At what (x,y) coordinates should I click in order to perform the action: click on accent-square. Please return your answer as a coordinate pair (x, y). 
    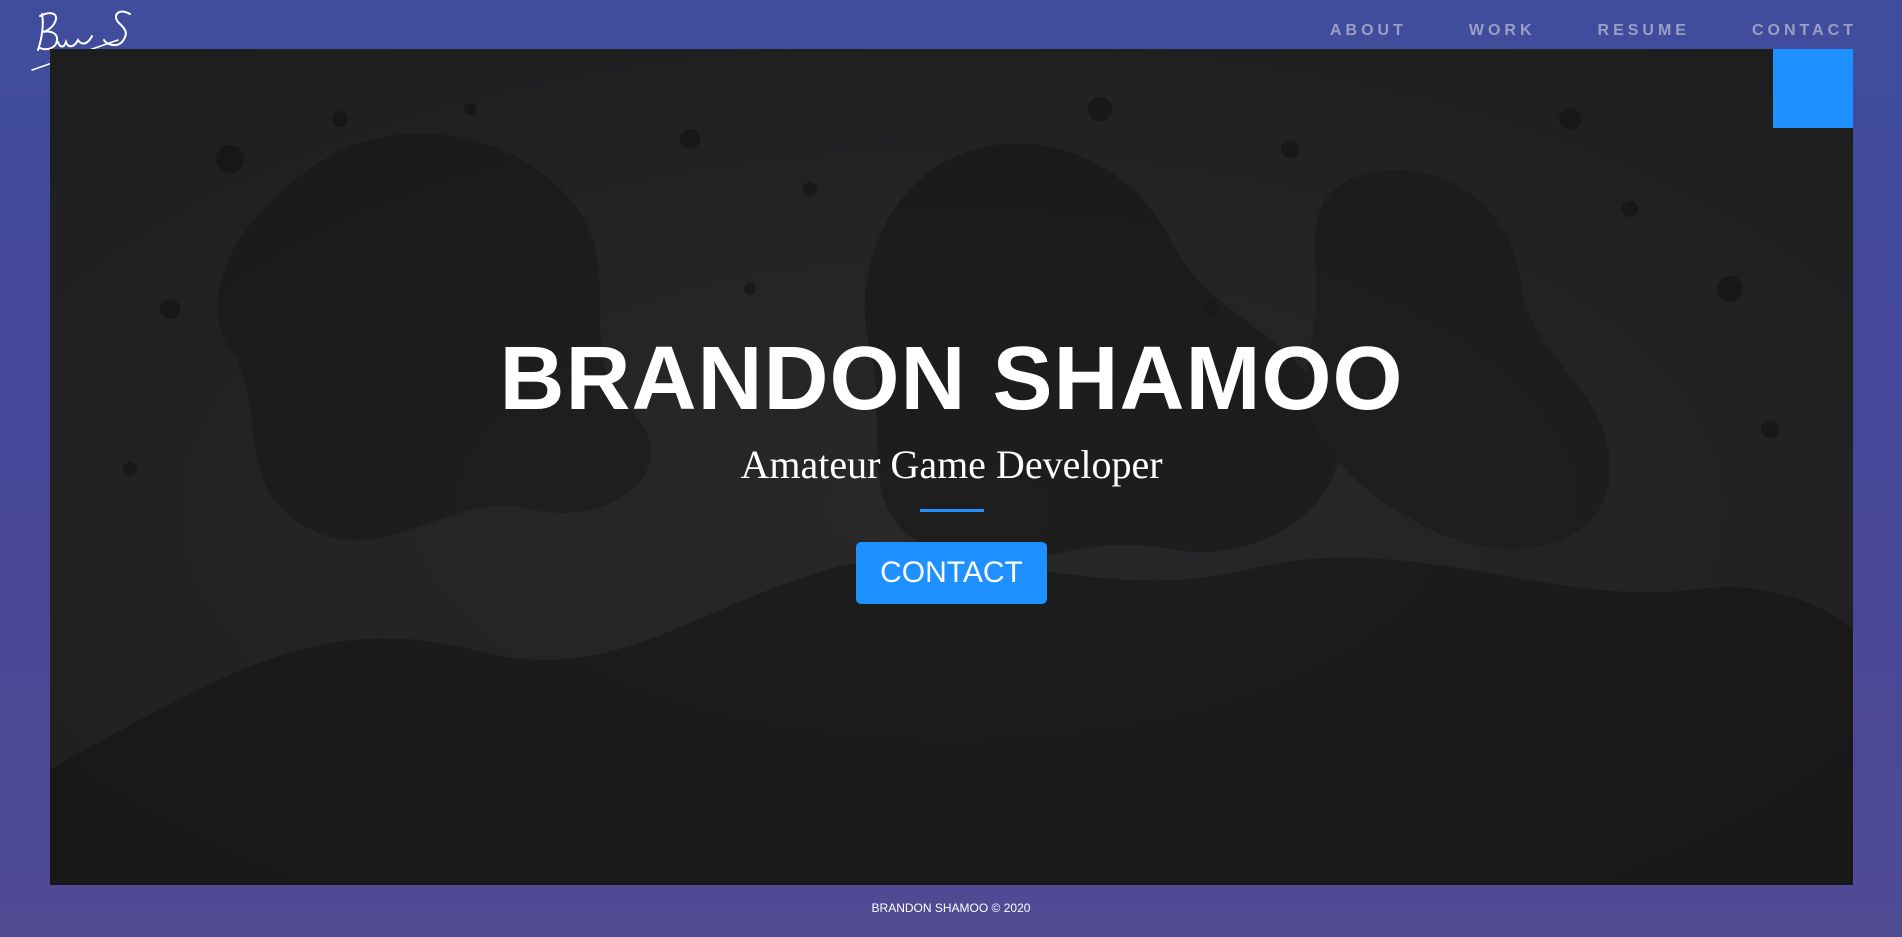
    Looking at the image, I should click on (1813, 88).